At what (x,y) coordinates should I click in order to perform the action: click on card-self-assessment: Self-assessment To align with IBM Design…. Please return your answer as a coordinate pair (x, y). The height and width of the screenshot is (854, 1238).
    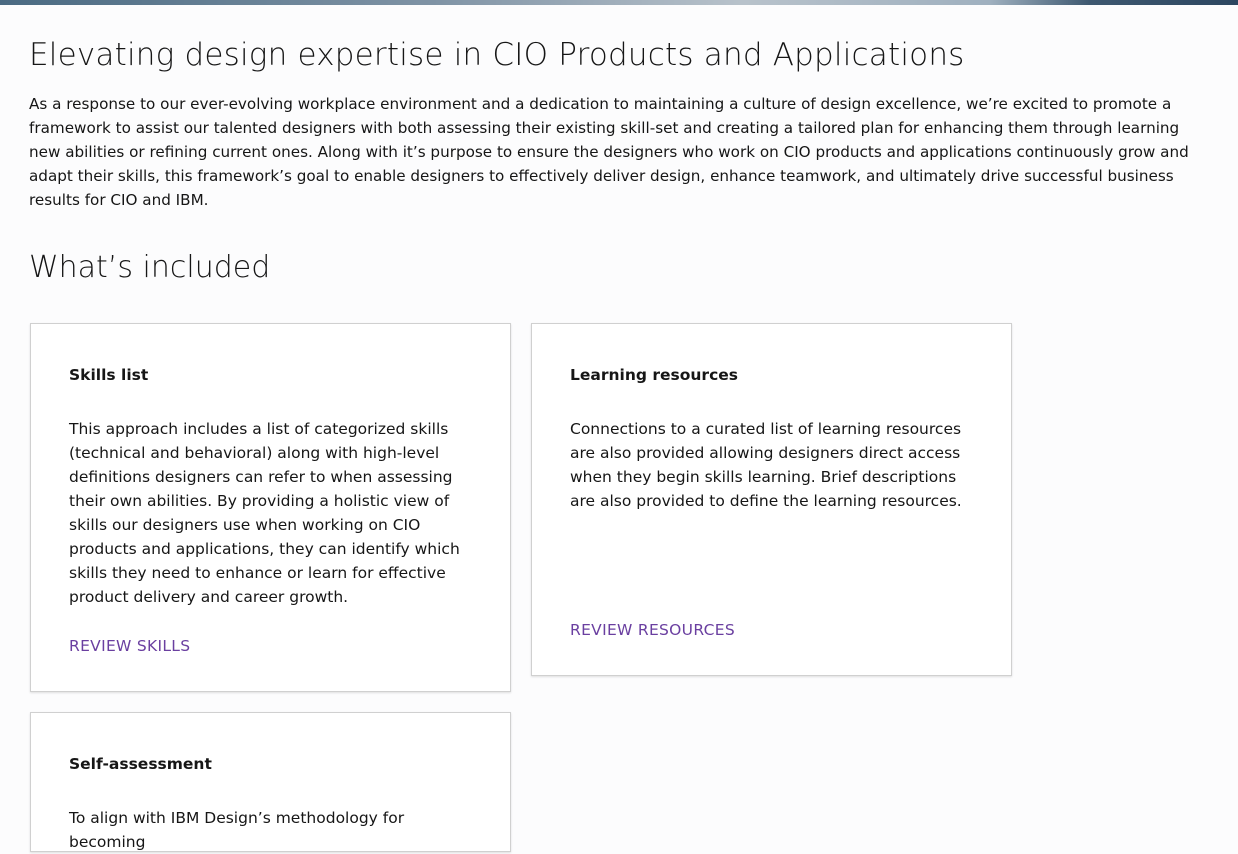
    Looking at the image, I should click on (270, 782).